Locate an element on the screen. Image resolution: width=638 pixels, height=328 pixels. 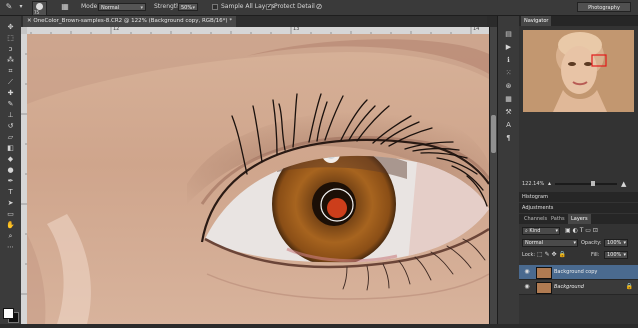
type-tool-icon: T is located at coordinates (10, 192).